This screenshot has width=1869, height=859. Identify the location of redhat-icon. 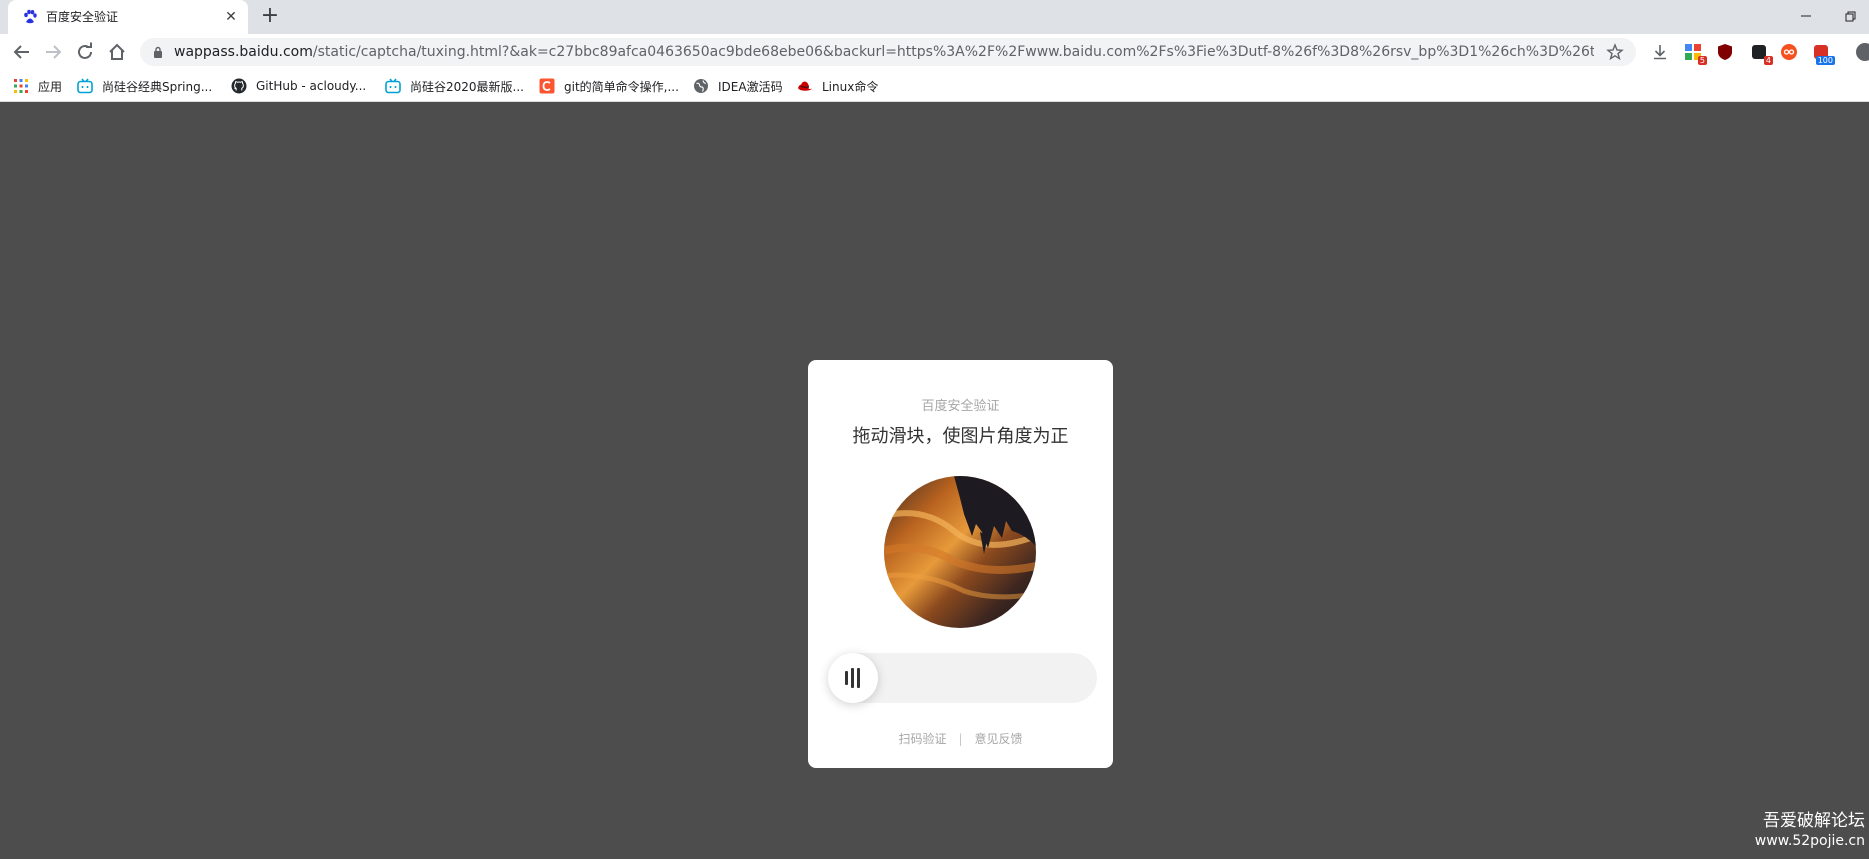
(805, 86).